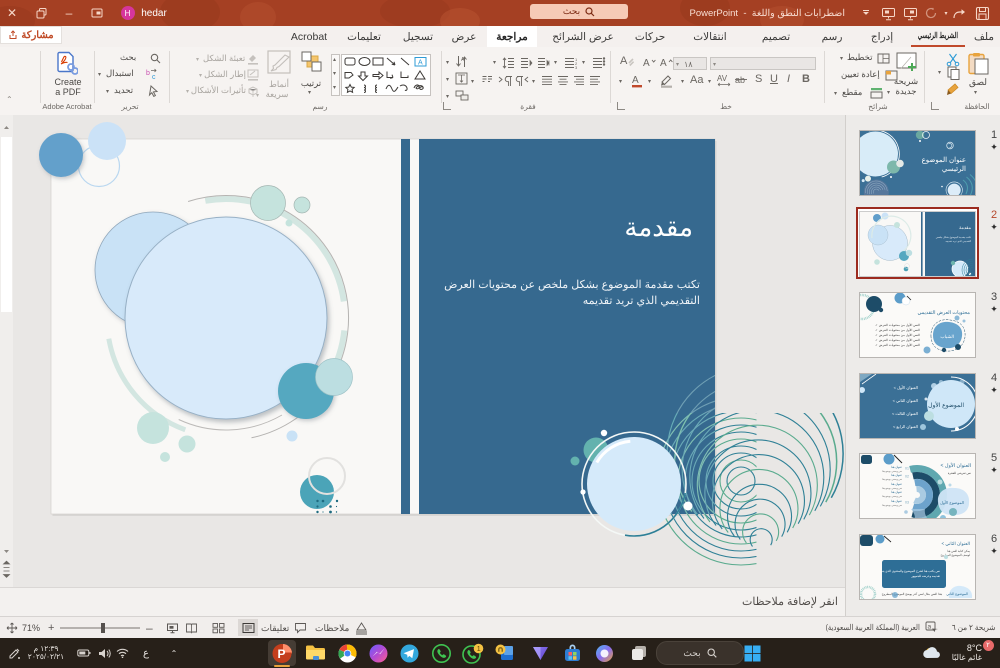 The width and height of the screenshot is (1000, 668). I want to click on svg-text: تقديمه وعرضه للجمهور, so click(925, 576).